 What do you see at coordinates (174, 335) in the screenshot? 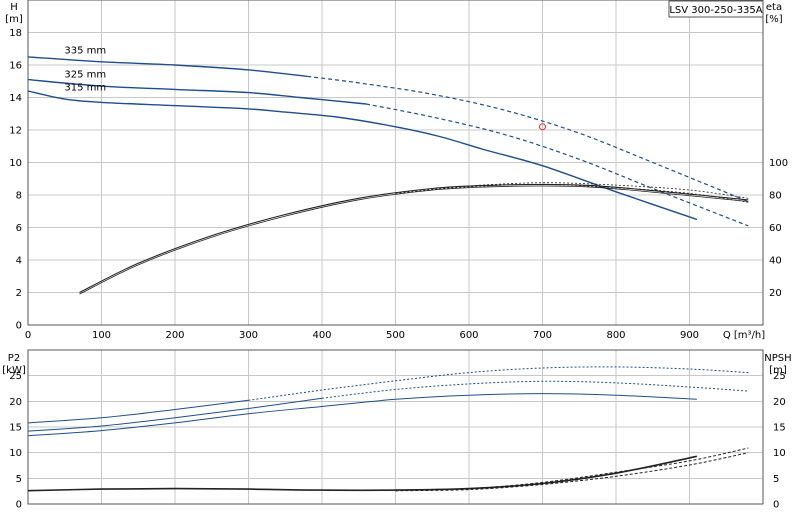
I see `top-xtick-label-2: 200` at bounding box center [174, 335].